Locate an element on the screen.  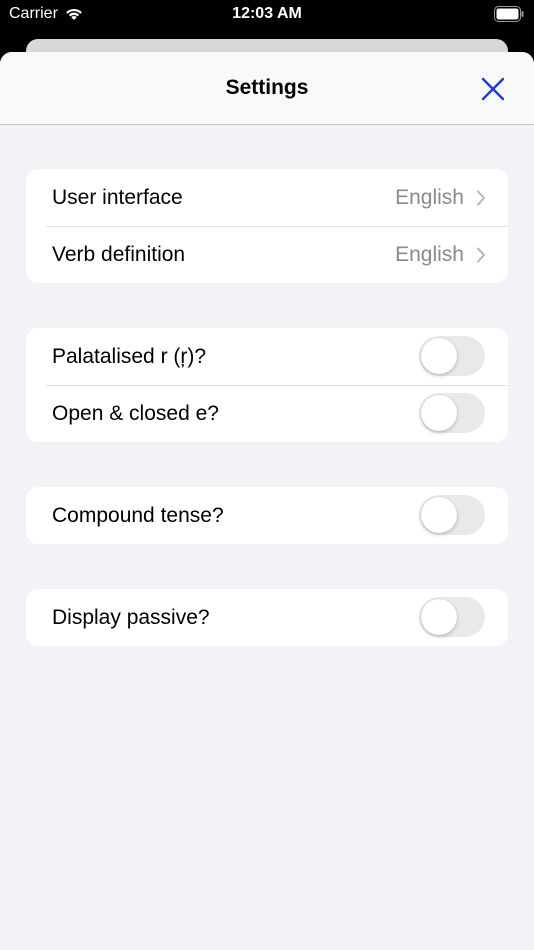
display-passive-group: Display passive? is located at coordinates (267, 617).